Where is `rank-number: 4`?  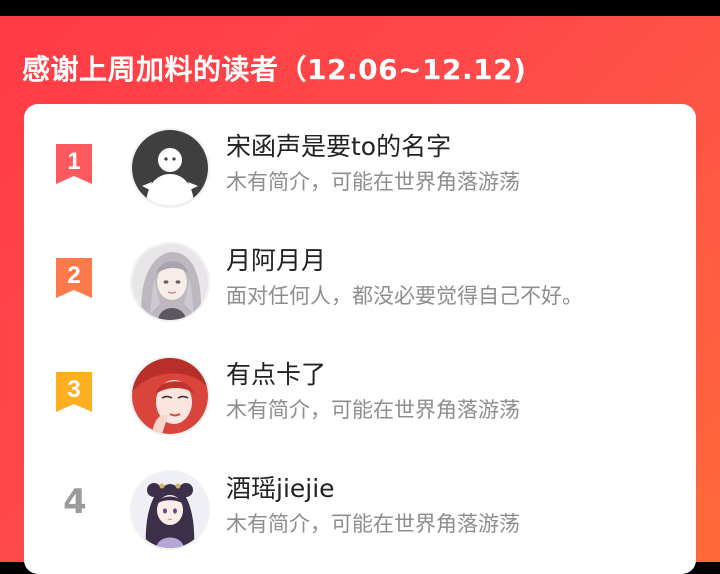 rank-number: 4 is located at coordinates (75, 502).